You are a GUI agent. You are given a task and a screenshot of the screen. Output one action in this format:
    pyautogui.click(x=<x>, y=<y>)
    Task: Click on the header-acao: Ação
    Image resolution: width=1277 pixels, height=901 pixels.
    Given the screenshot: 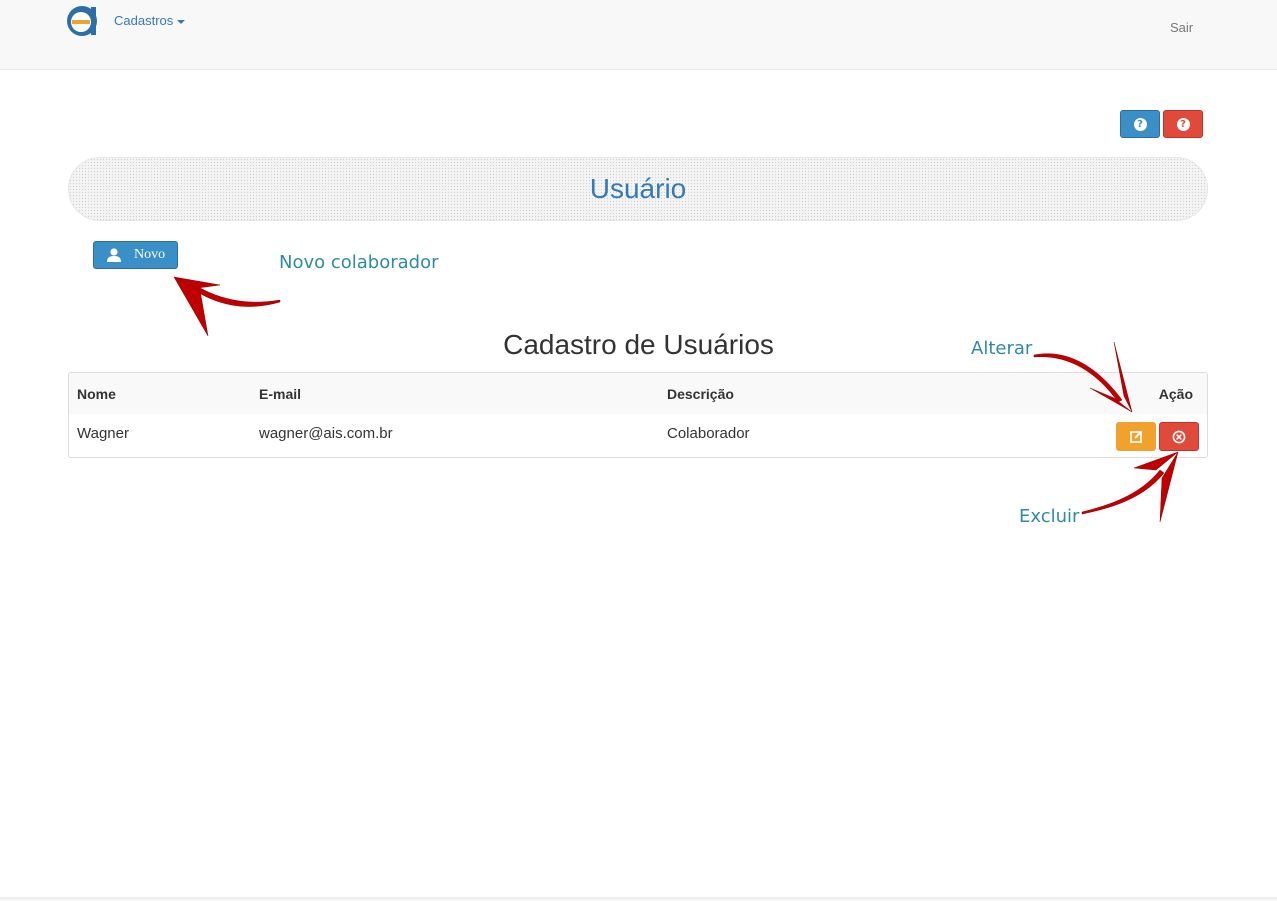 What is the action you would take?
    pyautogui.click(x=1175, y=394)
    